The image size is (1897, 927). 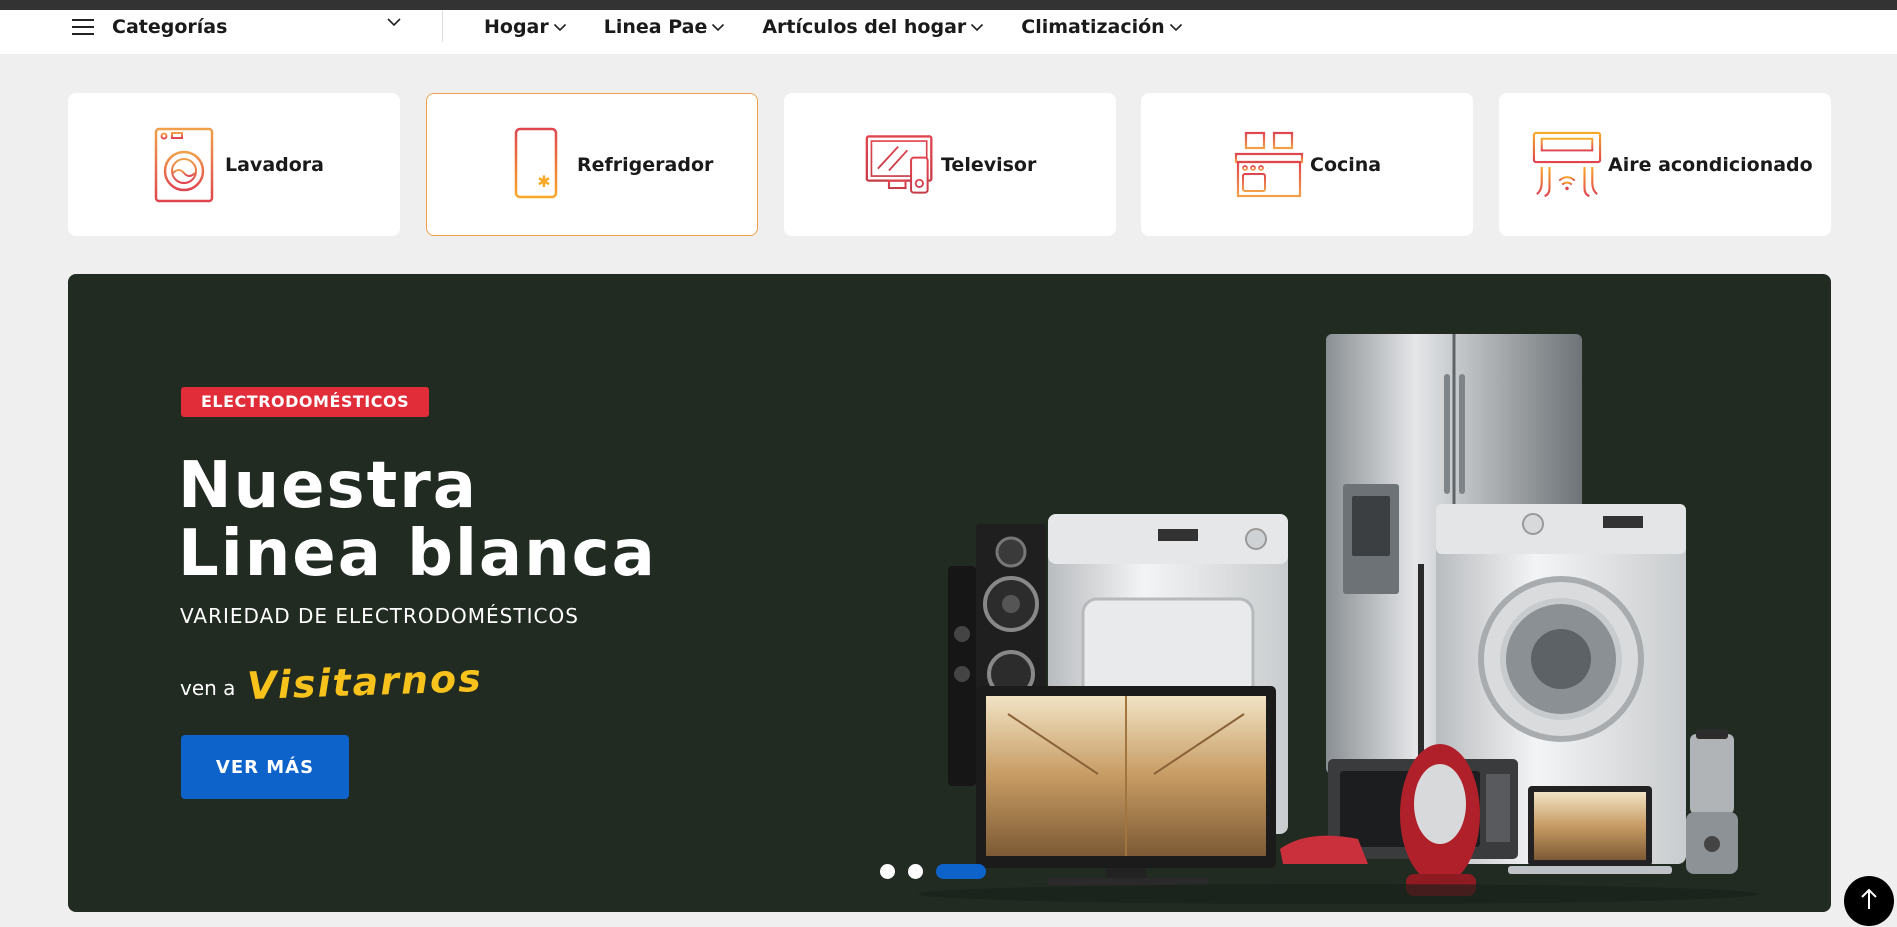 I want to click on nav-link-articulos-hogar: Artículos del hogar, so click(x=873, y=27).